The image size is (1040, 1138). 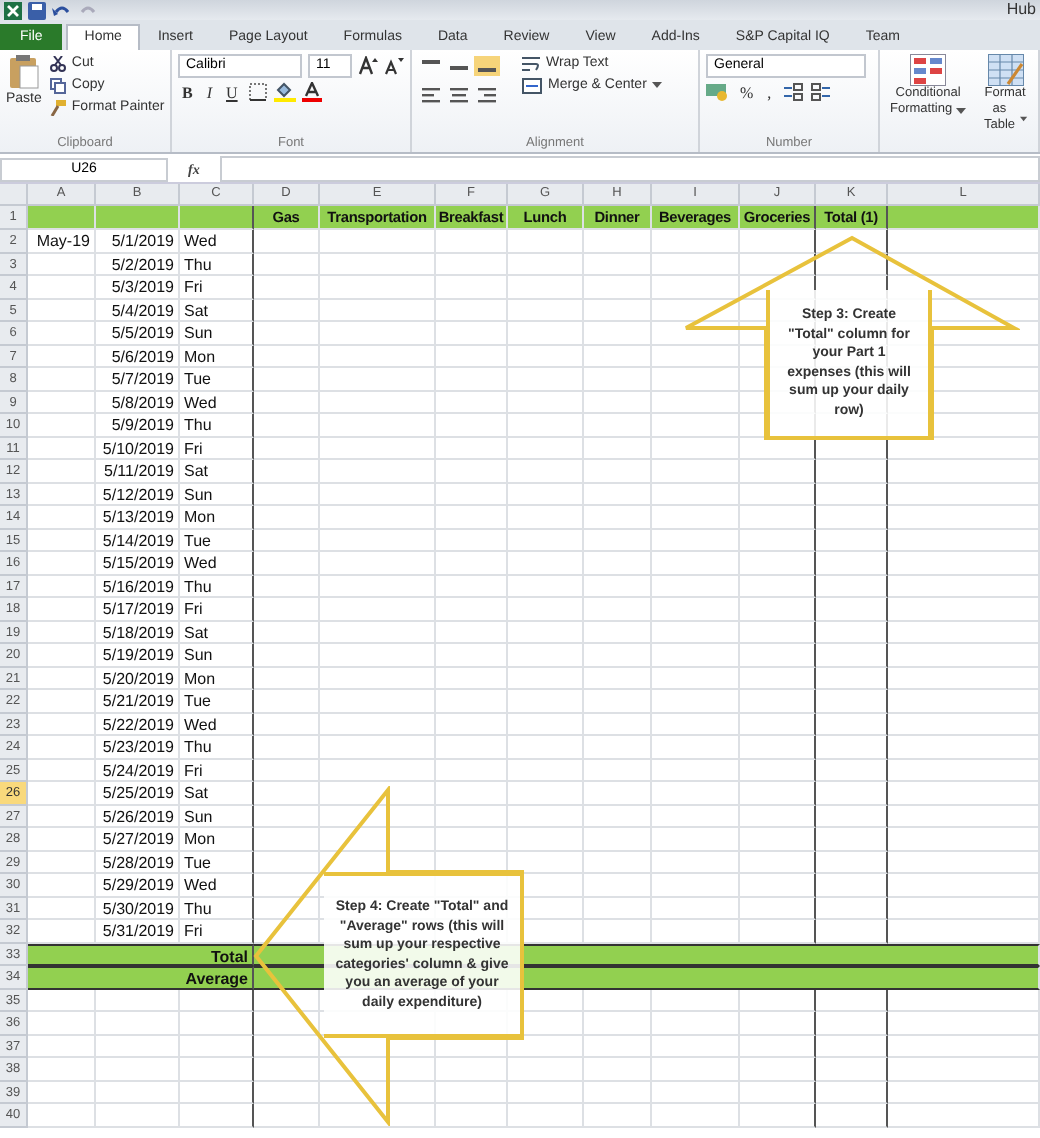 What do you see at coordinates (138, 402) in the screenshot?
I see `table-cell: 5/8/2019` at bounding box center [138, 402].